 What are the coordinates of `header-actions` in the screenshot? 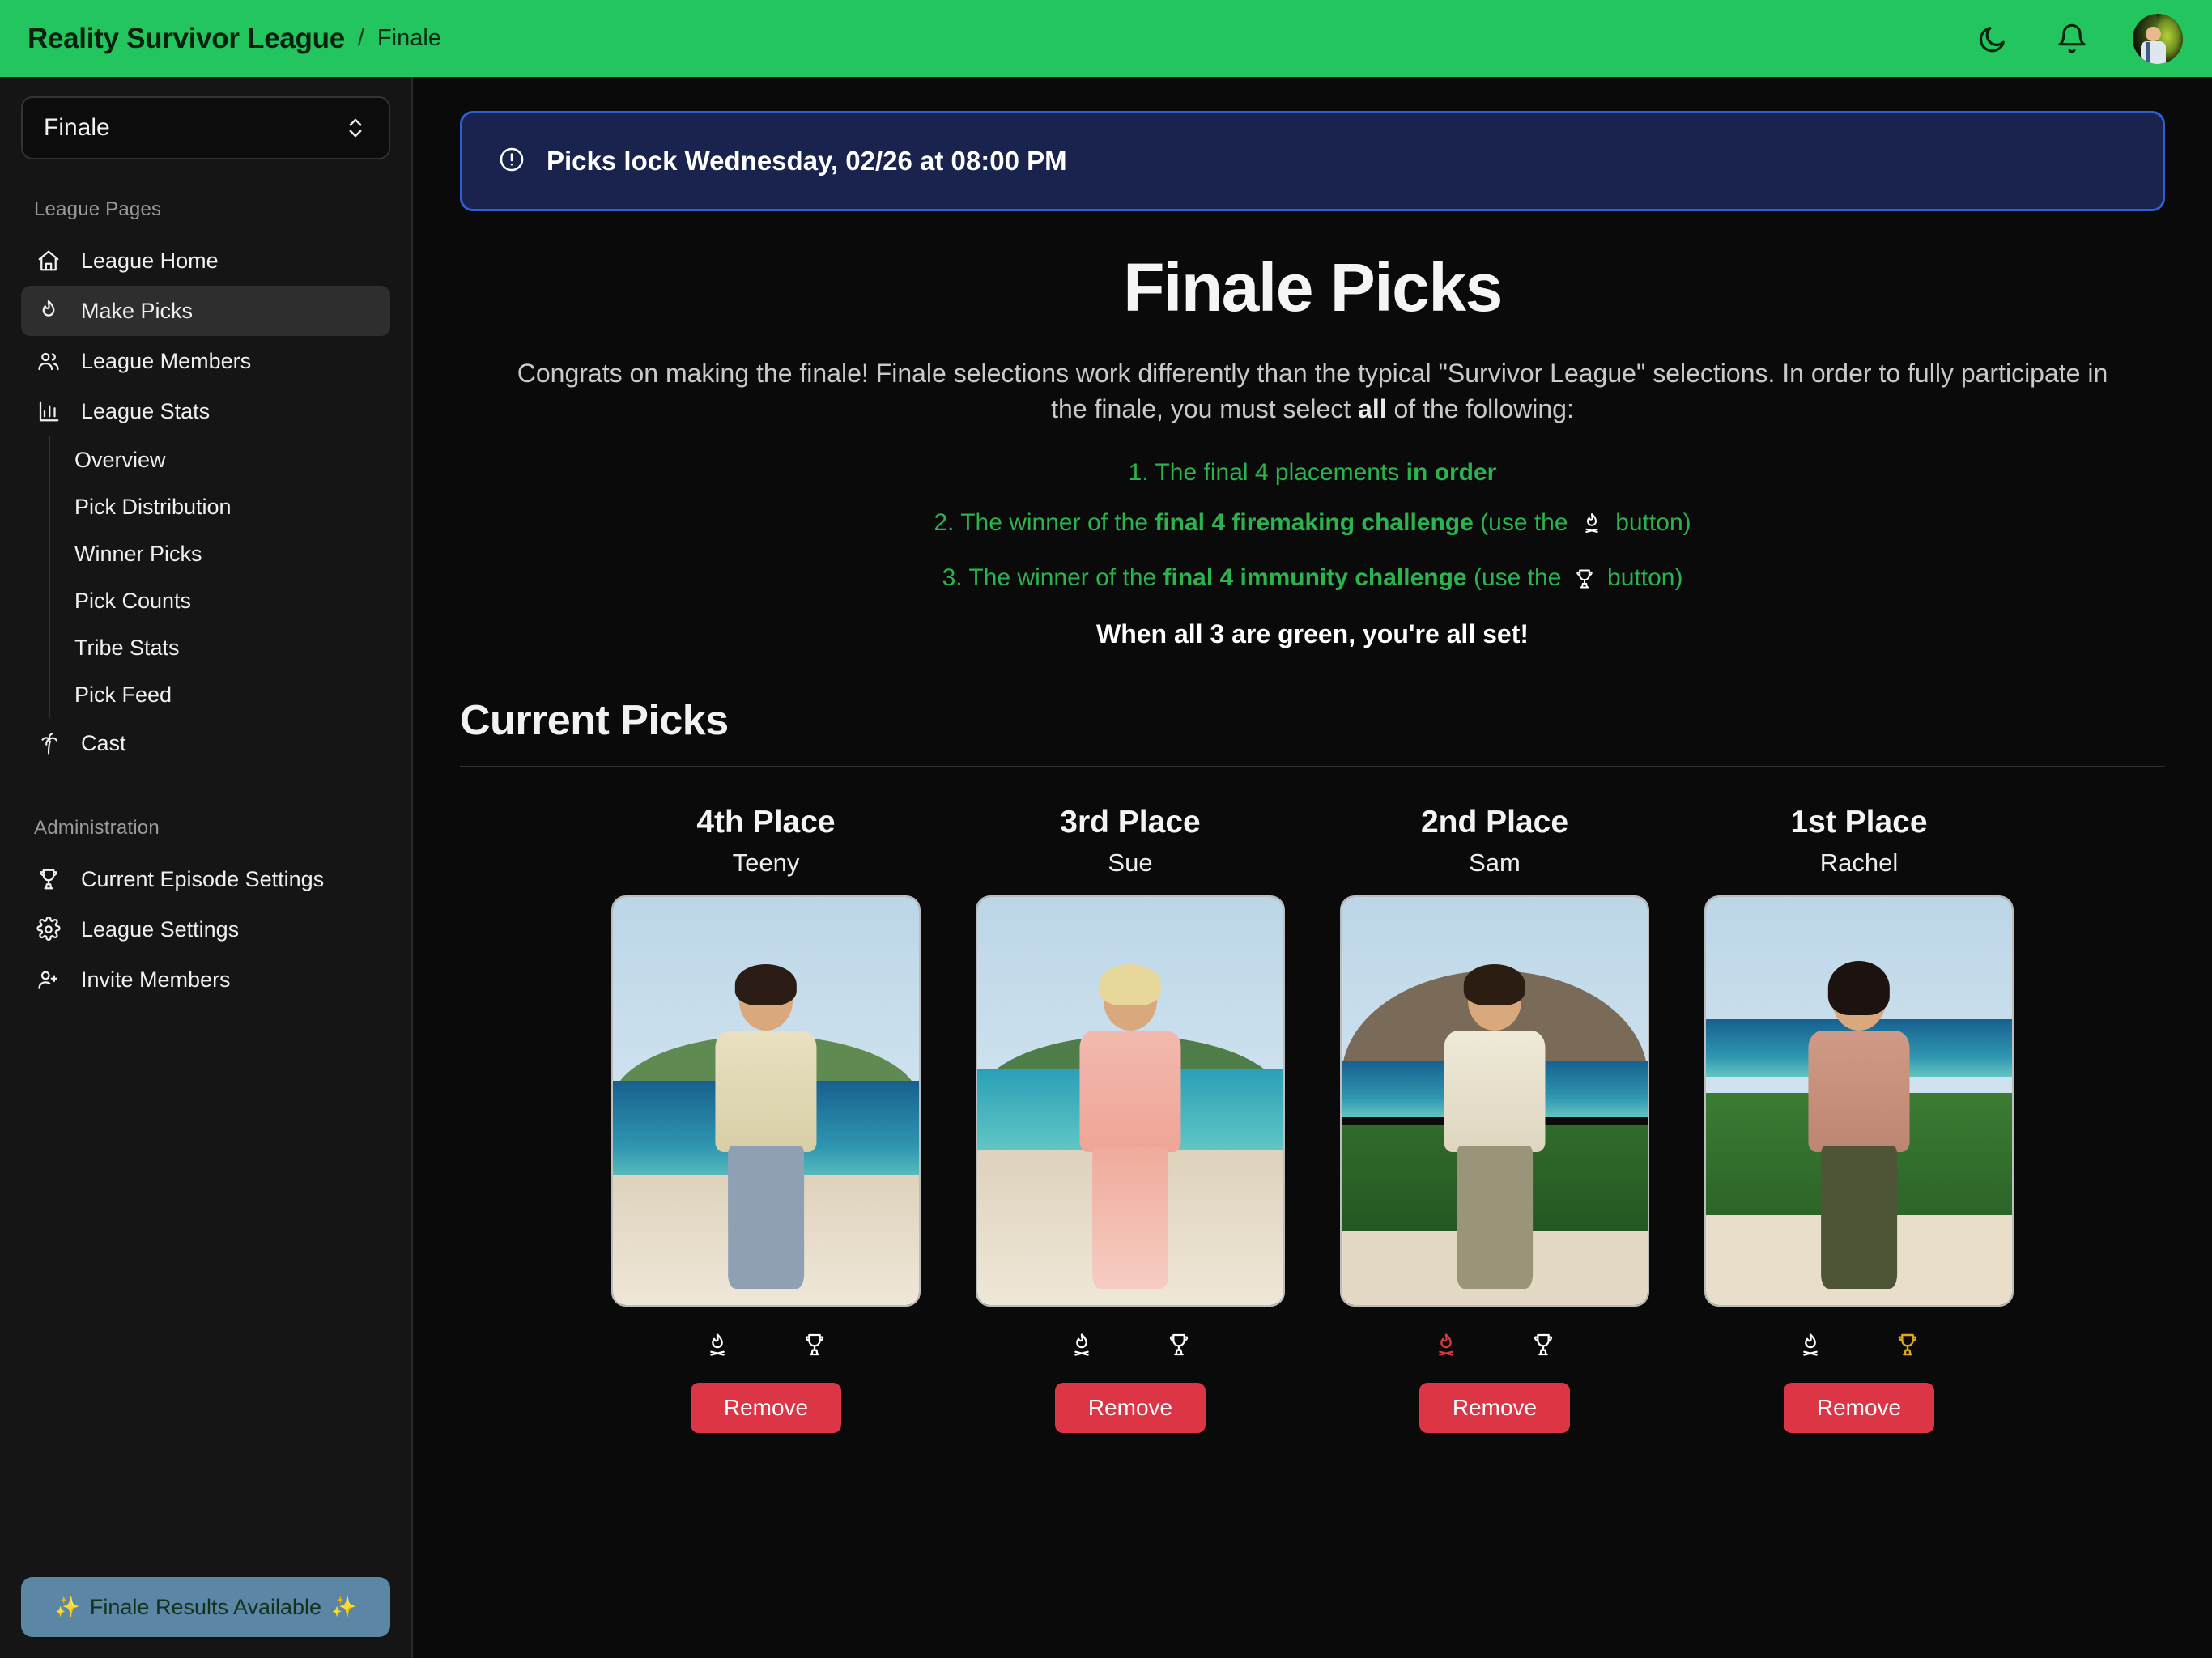 It's located at (2079, 38).